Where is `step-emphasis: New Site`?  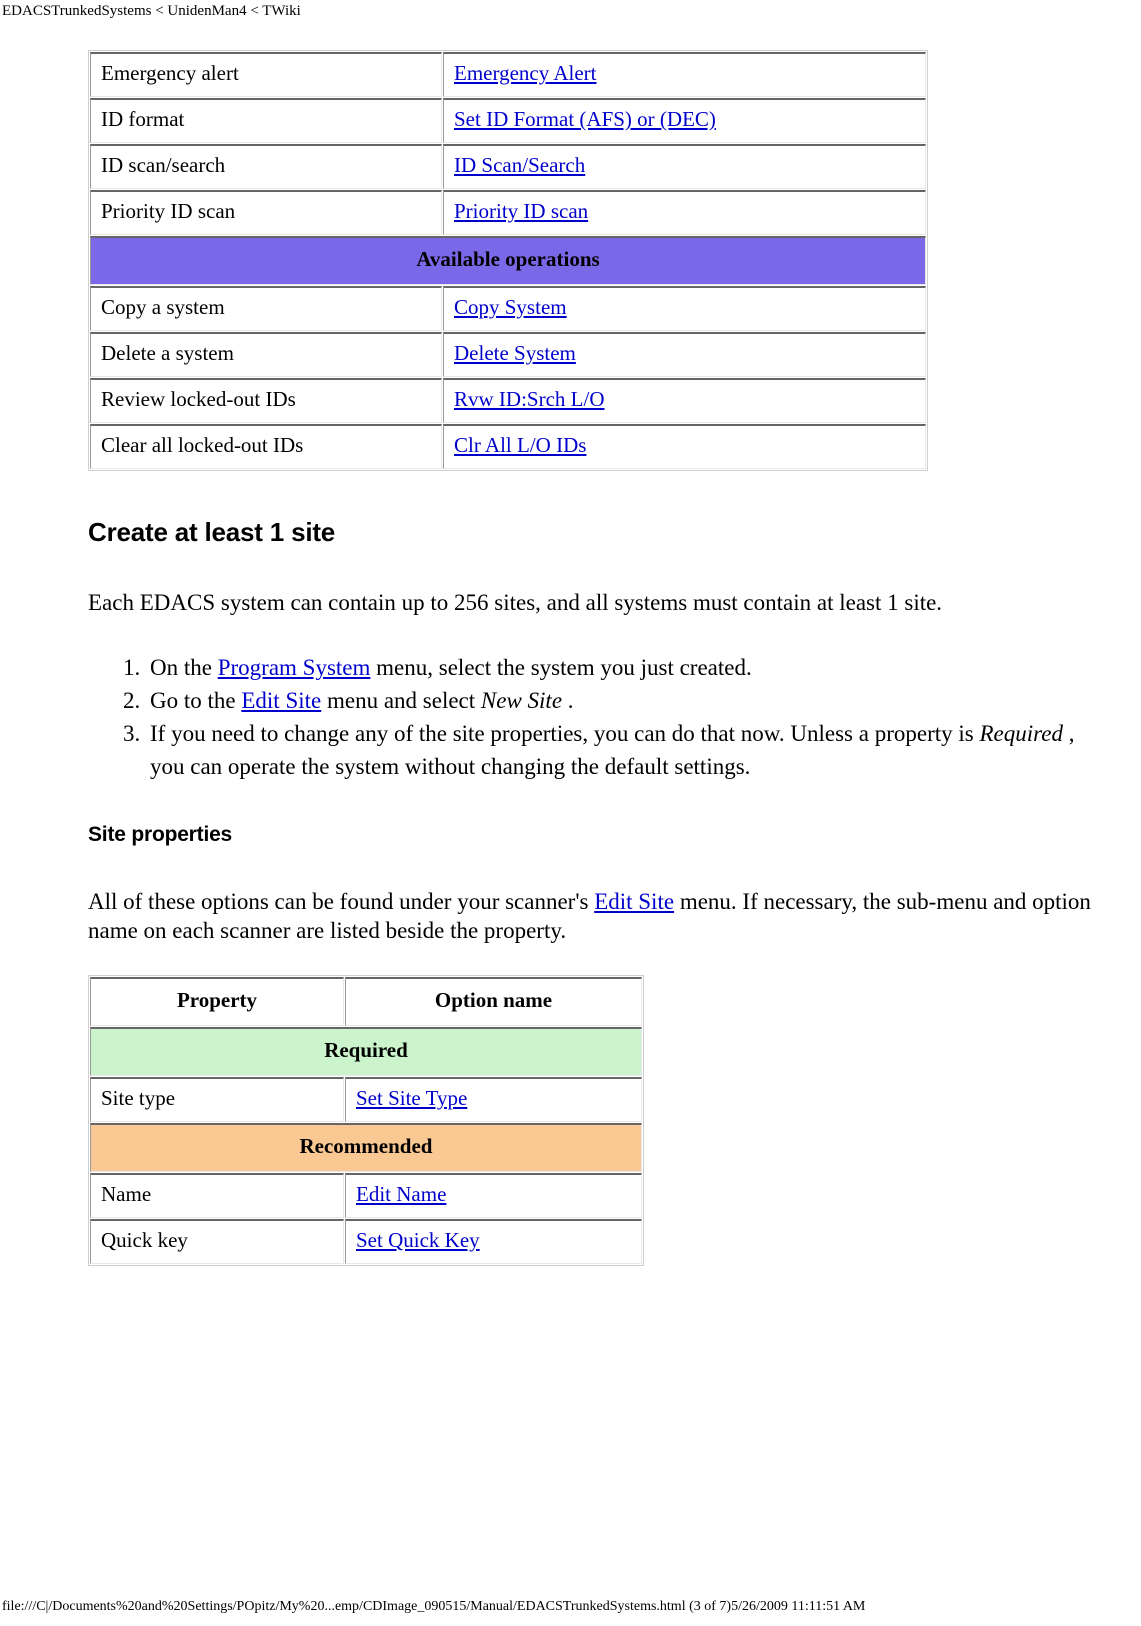 step-emphasis: New Site is located at coordinates (521, 700).